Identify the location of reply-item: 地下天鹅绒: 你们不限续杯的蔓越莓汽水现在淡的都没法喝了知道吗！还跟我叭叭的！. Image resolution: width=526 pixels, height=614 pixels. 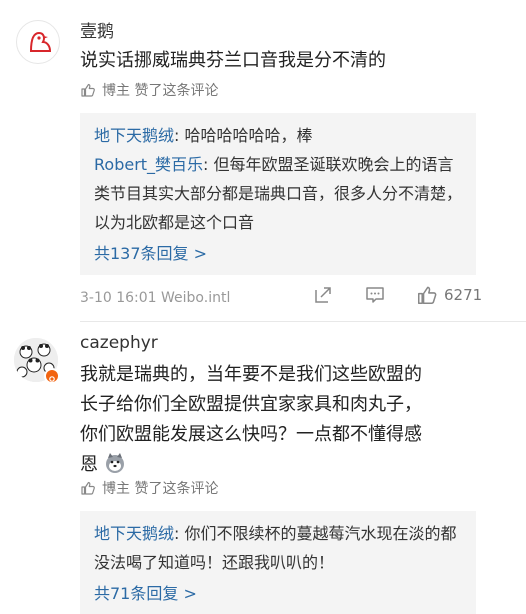
(278, 548).